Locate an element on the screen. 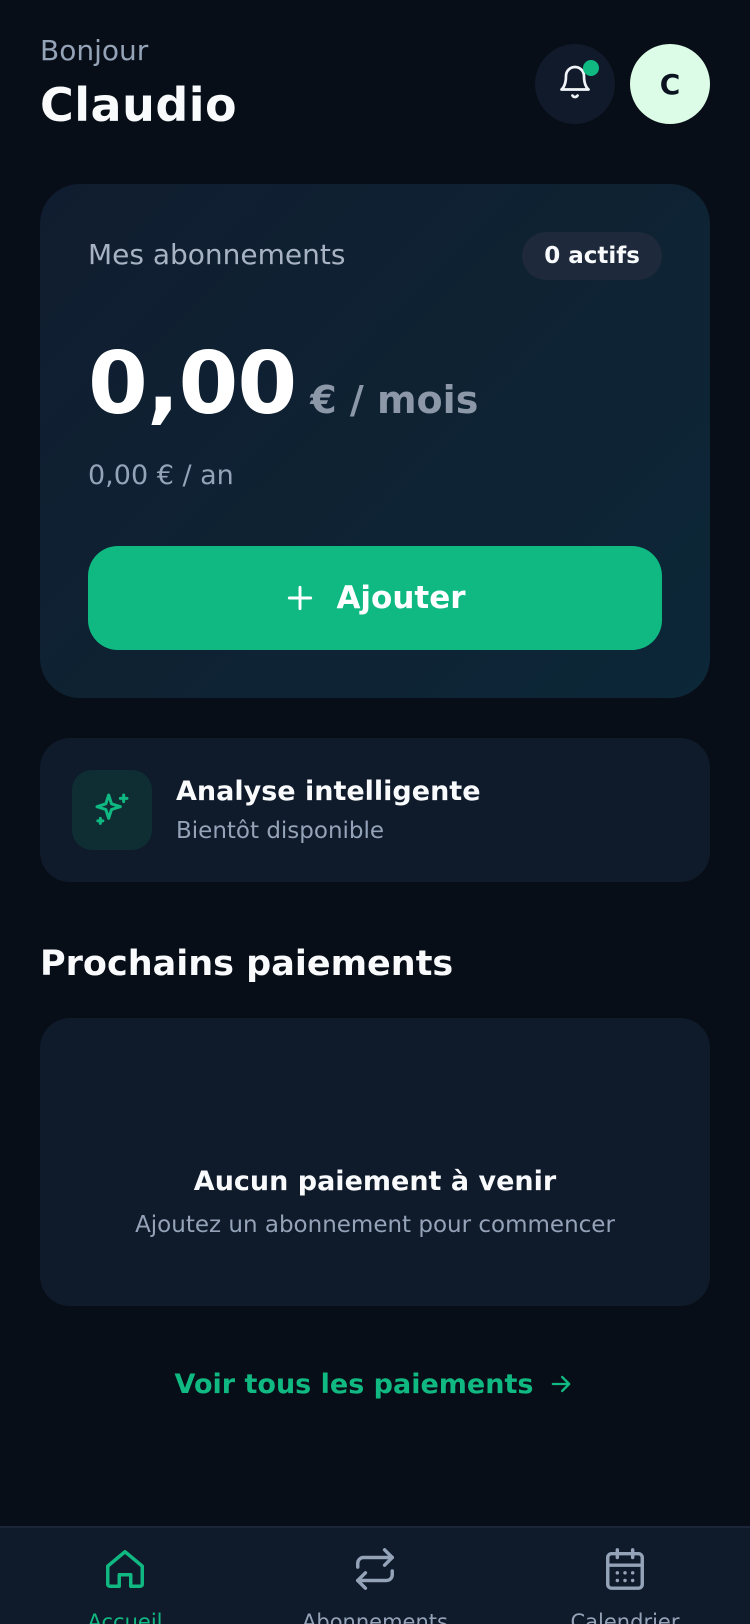  smart-analysis-card: Analyse intelligente Bientôt disponible is located at coordinates (375, 810).